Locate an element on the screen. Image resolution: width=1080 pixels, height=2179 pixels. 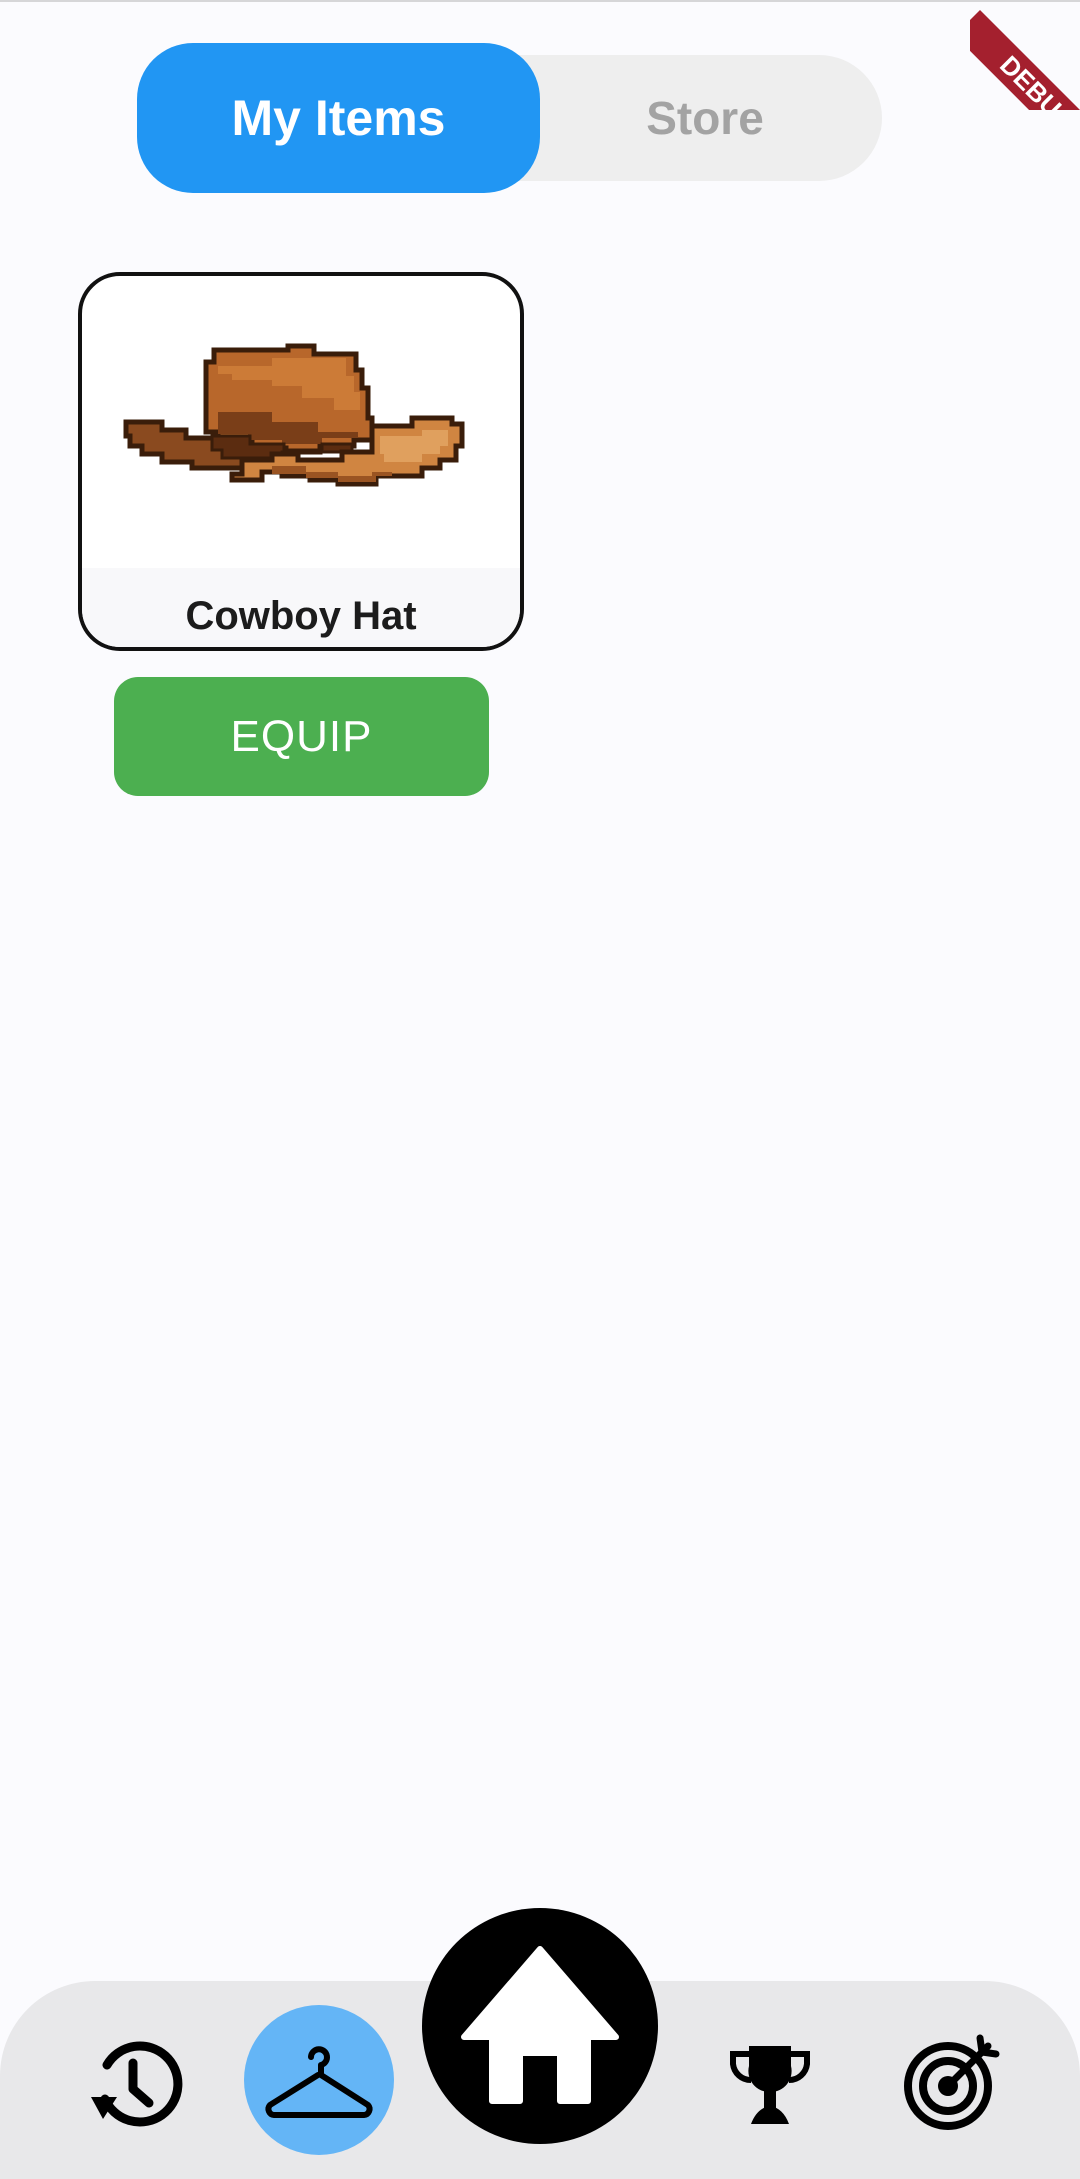
item-card: Cowboy Hat is located at coordinates (301, 461).